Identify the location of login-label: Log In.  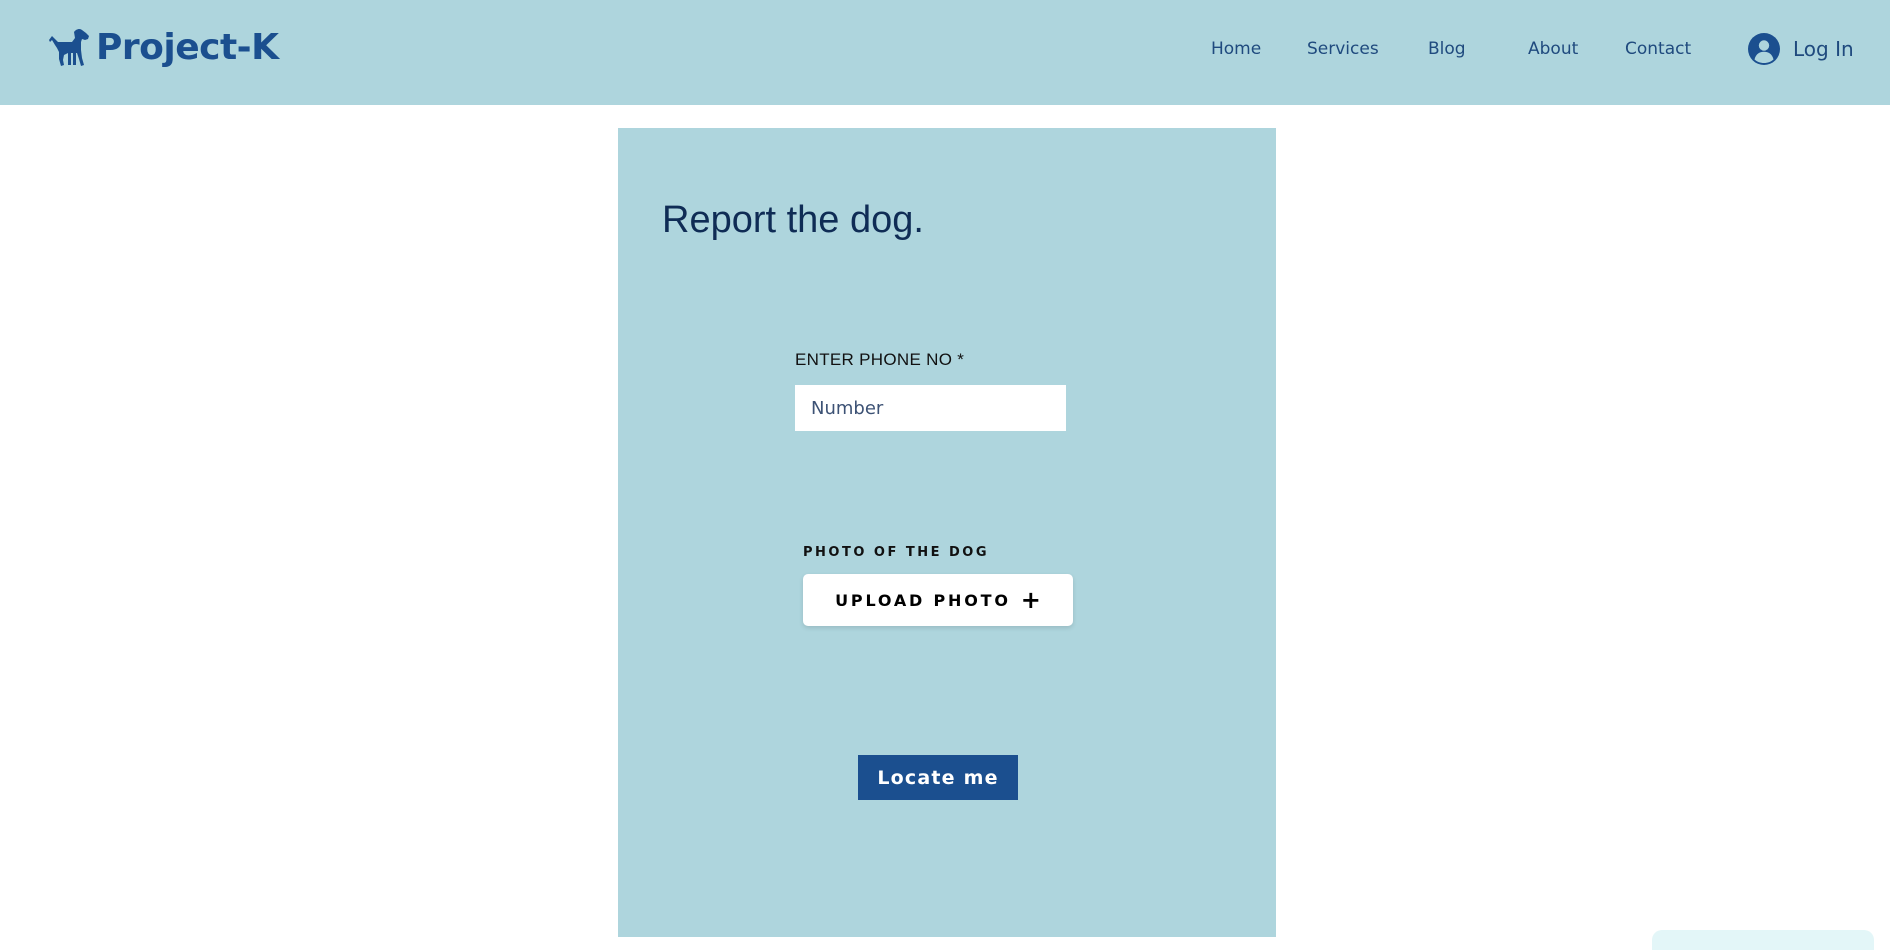
(1823, 49).